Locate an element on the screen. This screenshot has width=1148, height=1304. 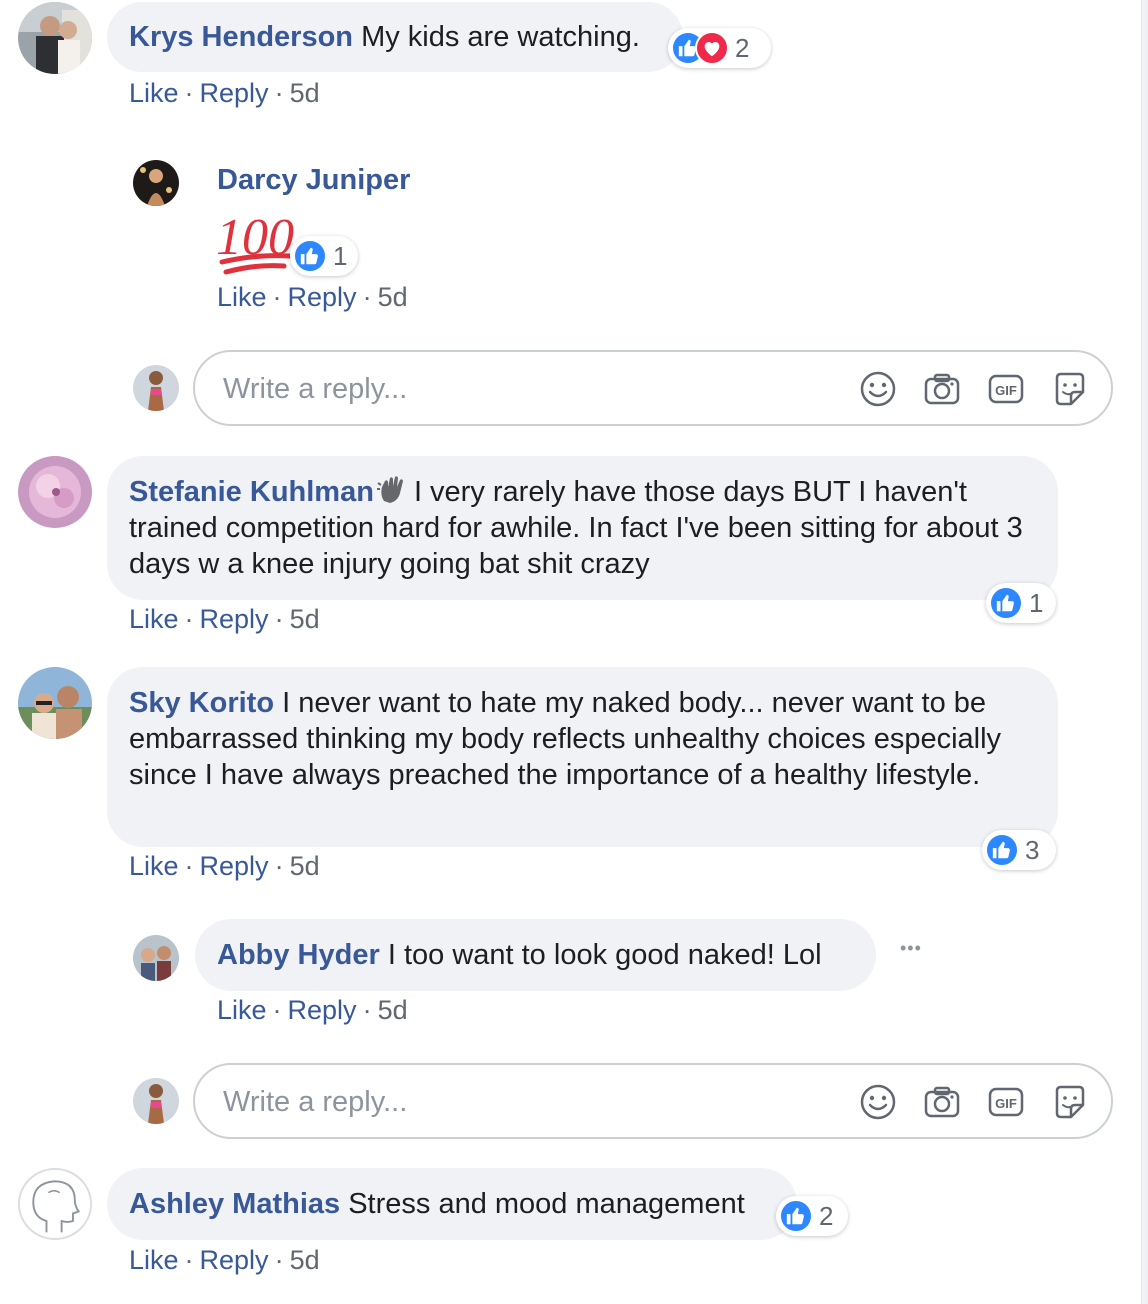
comment-author: Abby Hyder is located at coordinates (298, 955).